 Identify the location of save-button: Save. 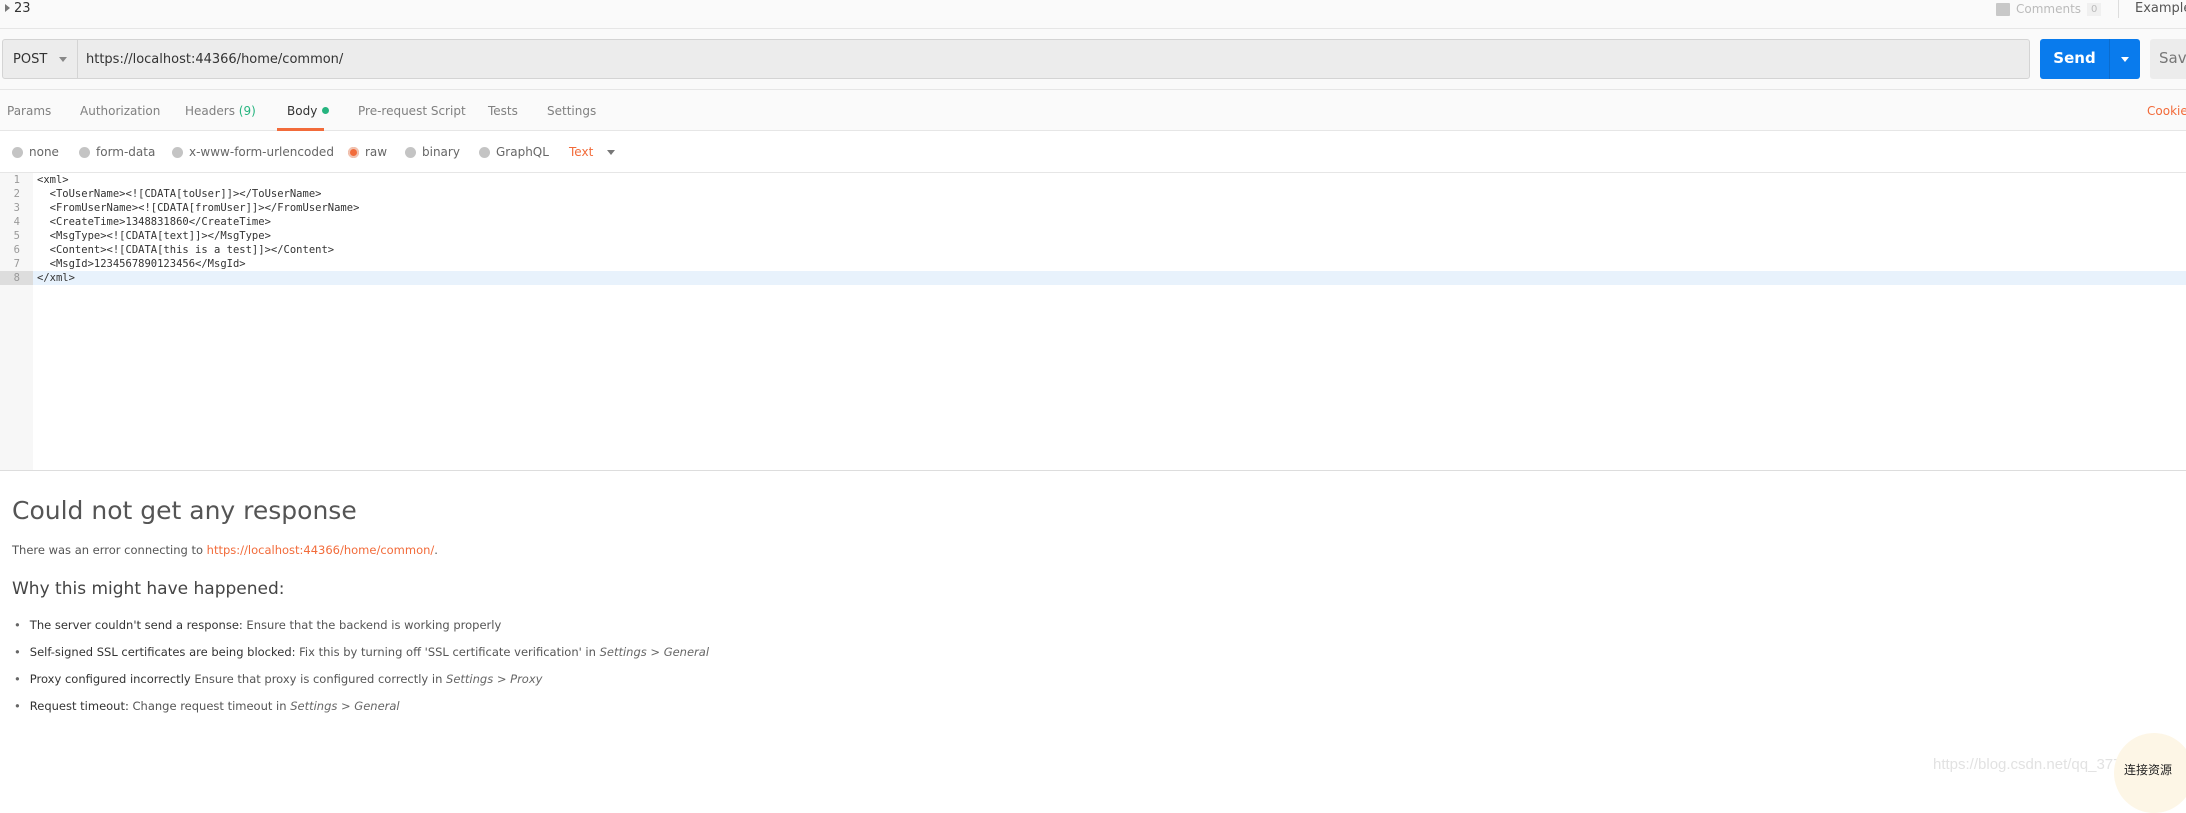
(2168, 59).